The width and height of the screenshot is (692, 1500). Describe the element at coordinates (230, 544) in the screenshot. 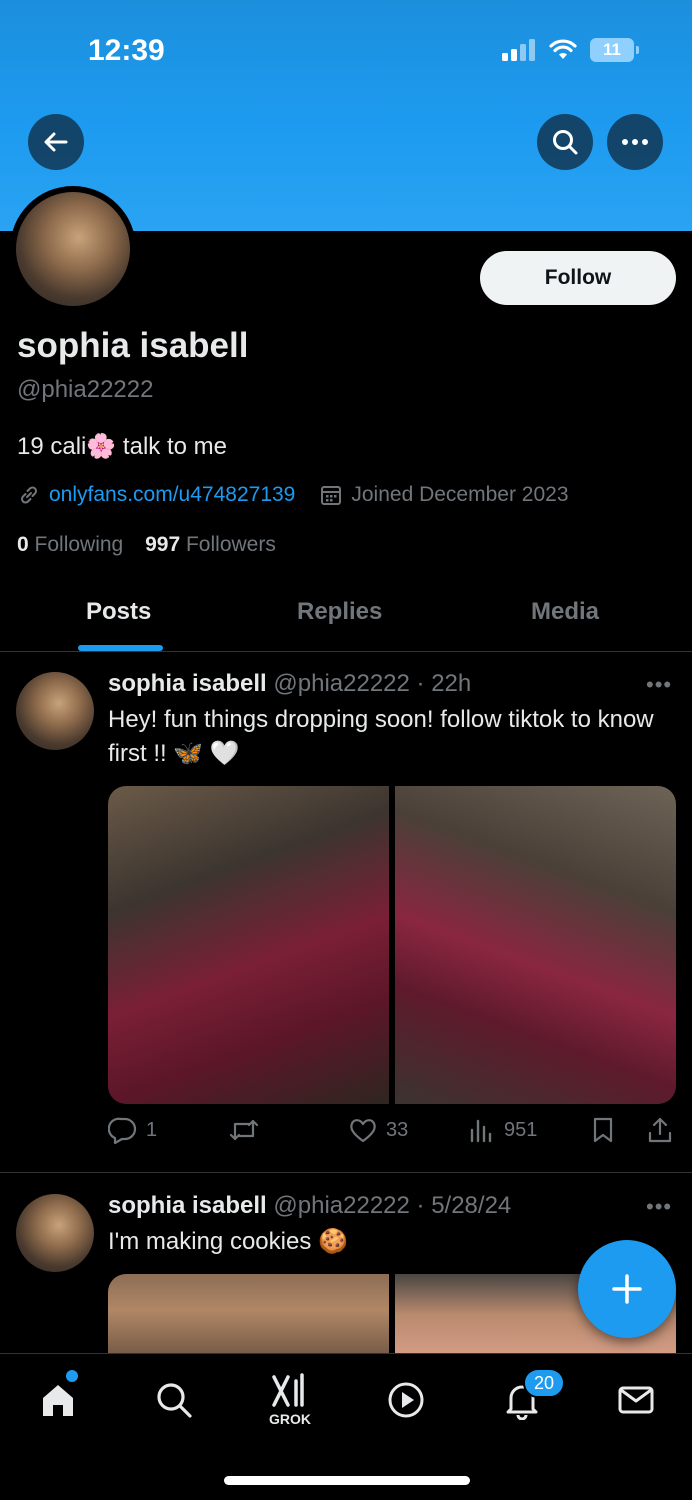

I see `followers-label: Followers` at that location.